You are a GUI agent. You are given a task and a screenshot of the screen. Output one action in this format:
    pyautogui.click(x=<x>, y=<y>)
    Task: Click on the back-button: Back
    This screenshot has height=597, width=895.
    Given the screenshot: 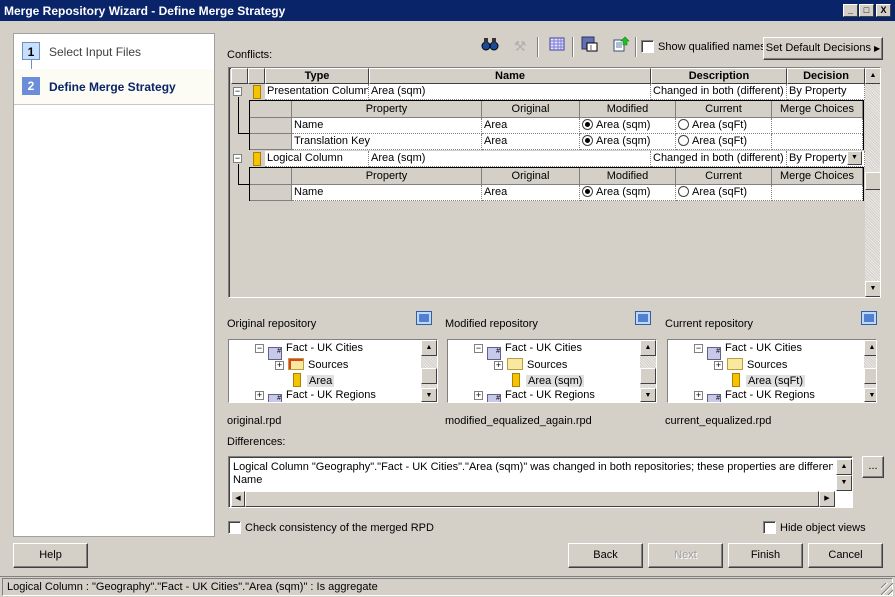 What is the action you would take?
    pyautogui.click(x=605, y=555)
    